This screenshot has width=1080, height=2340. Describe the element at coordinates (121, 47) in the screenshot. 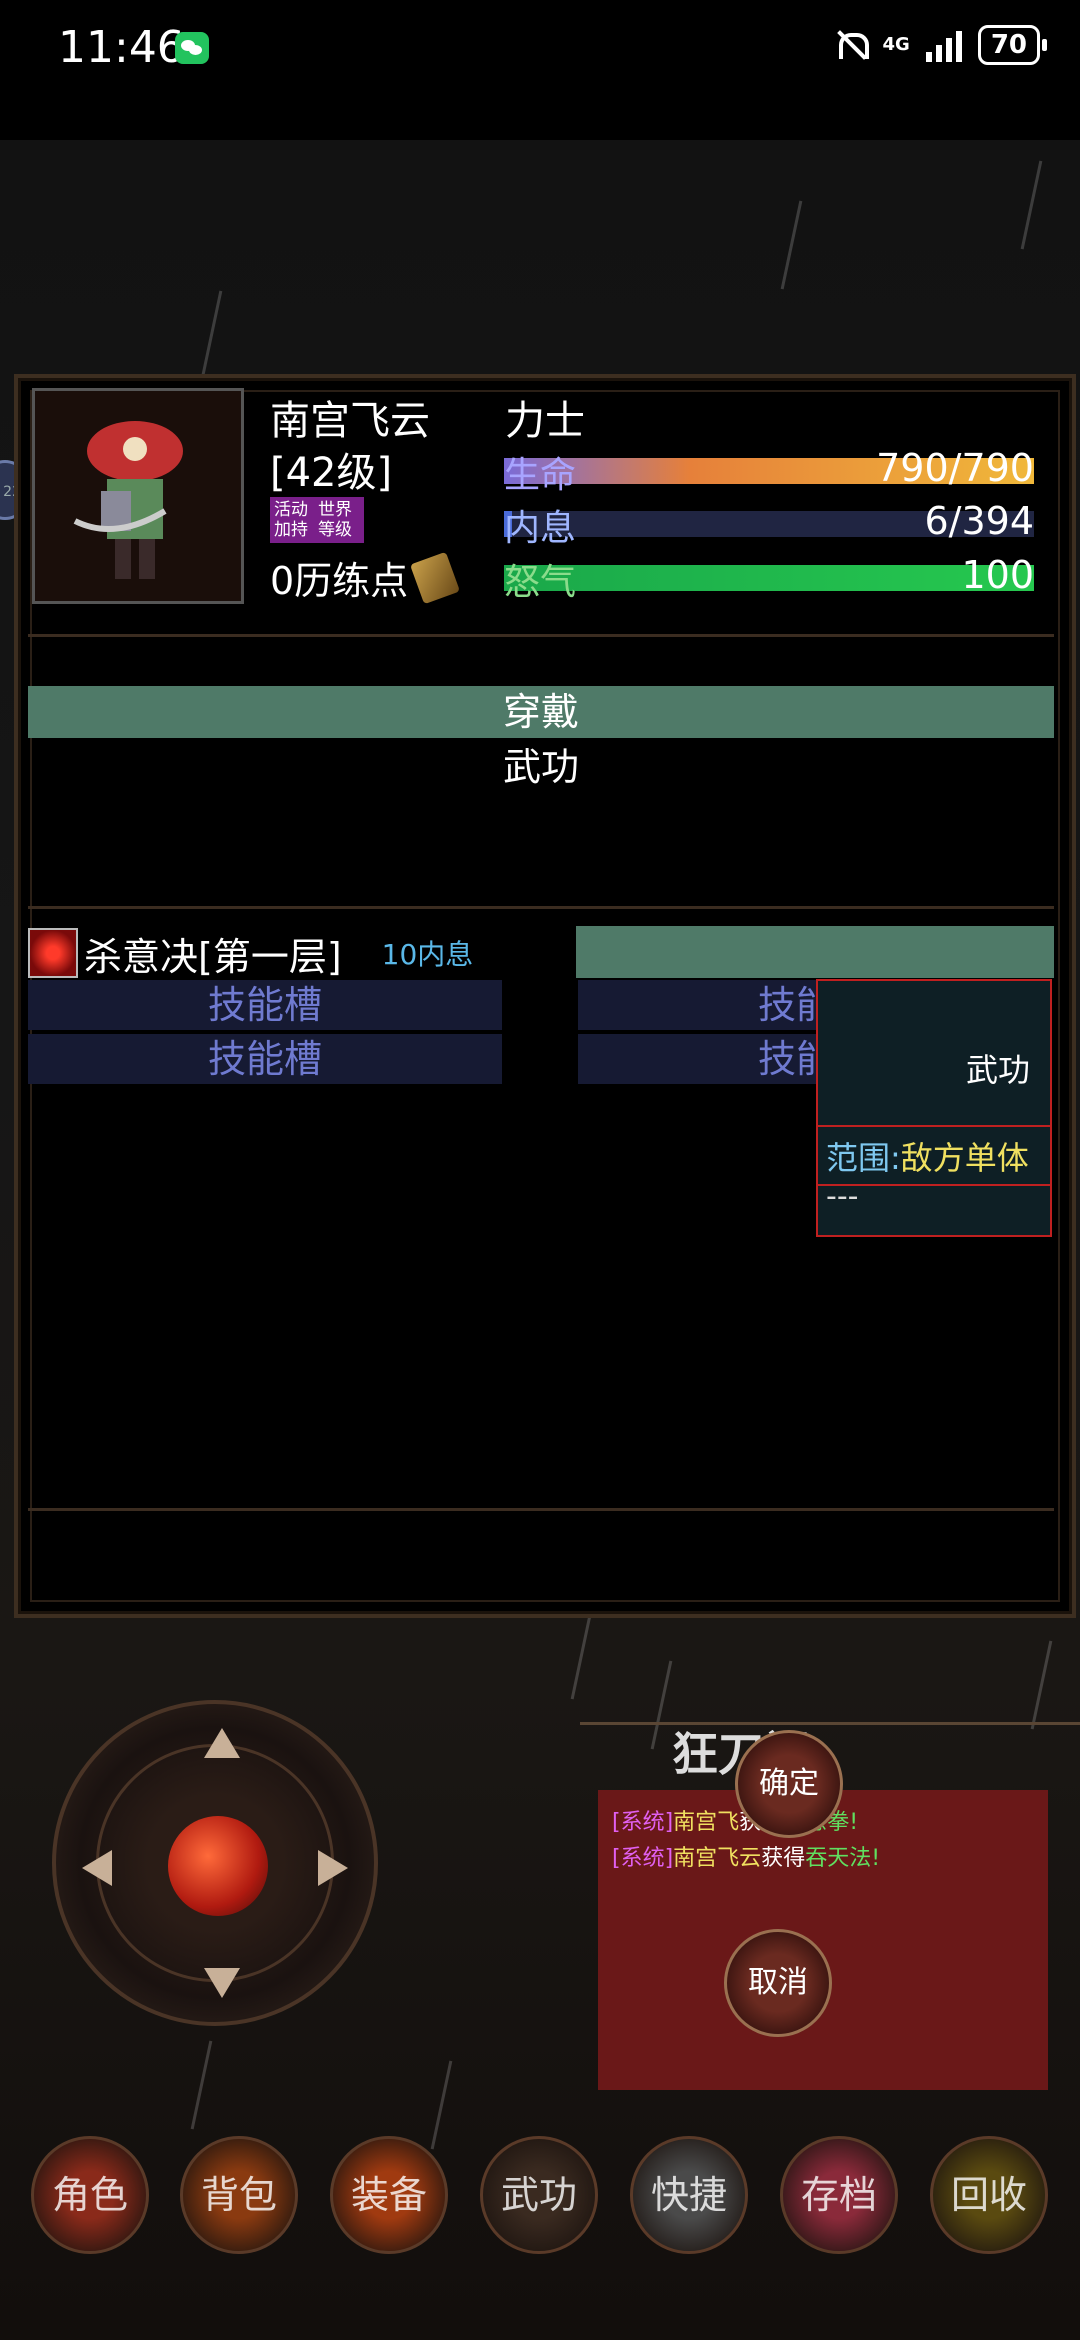

I see `clock: 11:46` at that location.